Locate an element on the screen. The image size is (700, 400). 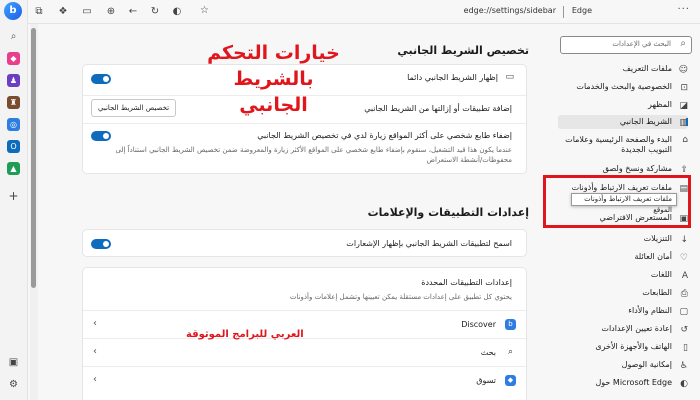
collections-icon: ⊕ is located at coordinates (111, 12).